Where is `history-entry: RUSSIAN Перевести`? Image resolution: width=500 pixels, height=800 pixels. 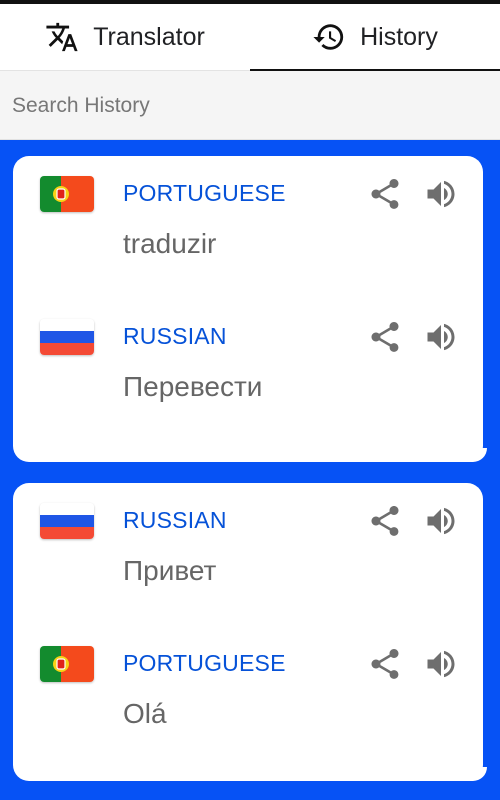 history-entry: RUSSIAN Перевести is located at coordinates (248, 354).